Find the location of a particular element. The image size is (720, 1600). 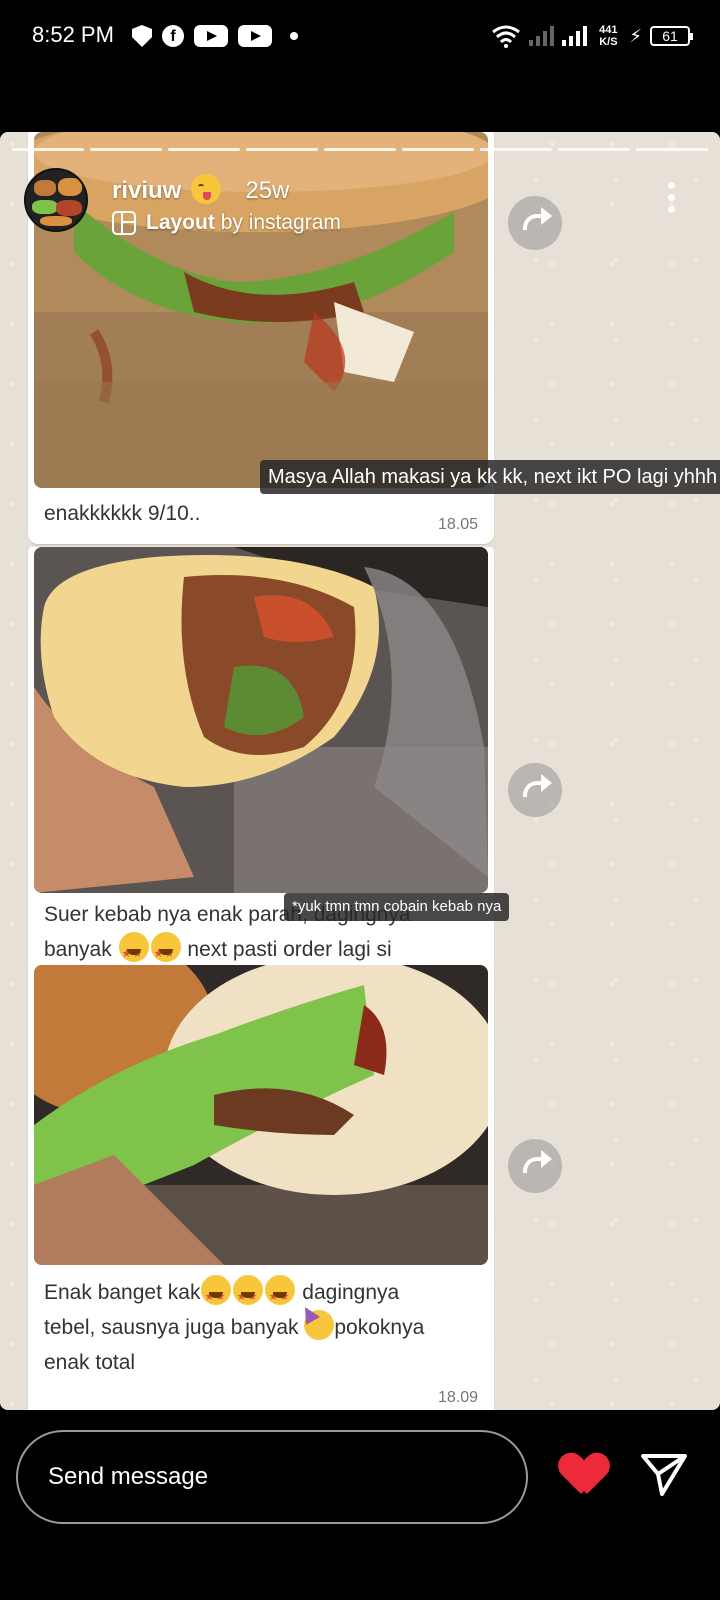

partying-face-emoji is located at coordinates (319, 1325).